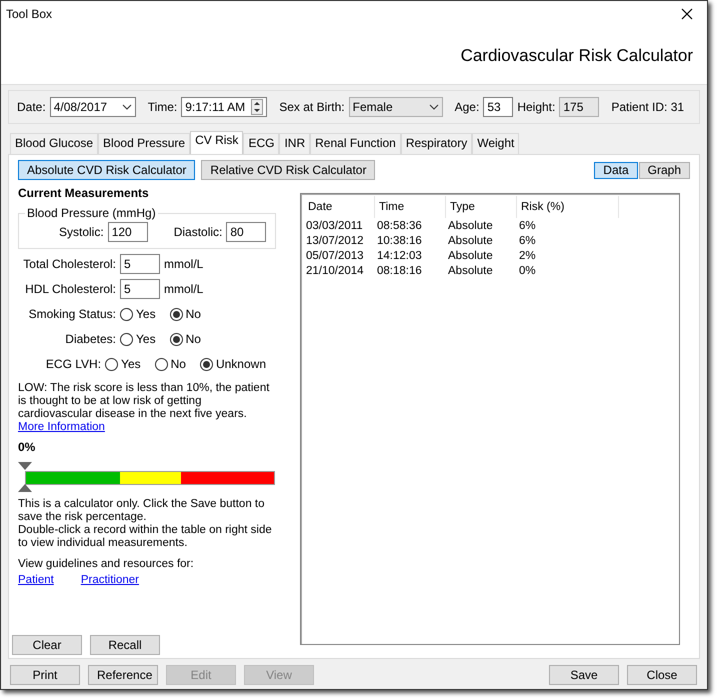 The image size is (718, 698). I want to click on window-title: Tool Box, so click(29, 14).